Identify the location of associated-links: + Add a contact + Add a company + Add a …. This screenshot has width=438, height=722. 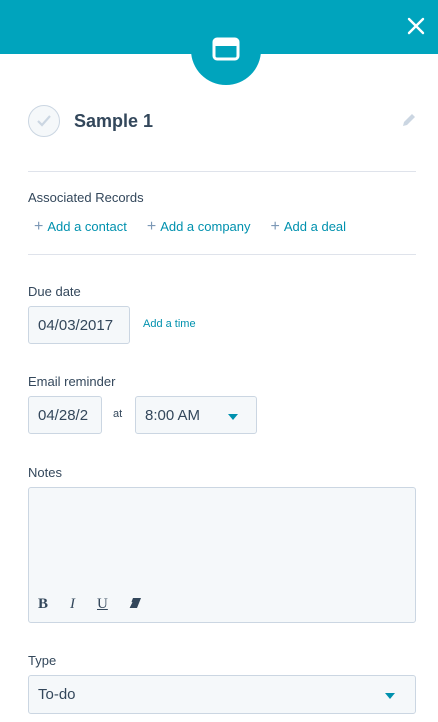
(190, 226).